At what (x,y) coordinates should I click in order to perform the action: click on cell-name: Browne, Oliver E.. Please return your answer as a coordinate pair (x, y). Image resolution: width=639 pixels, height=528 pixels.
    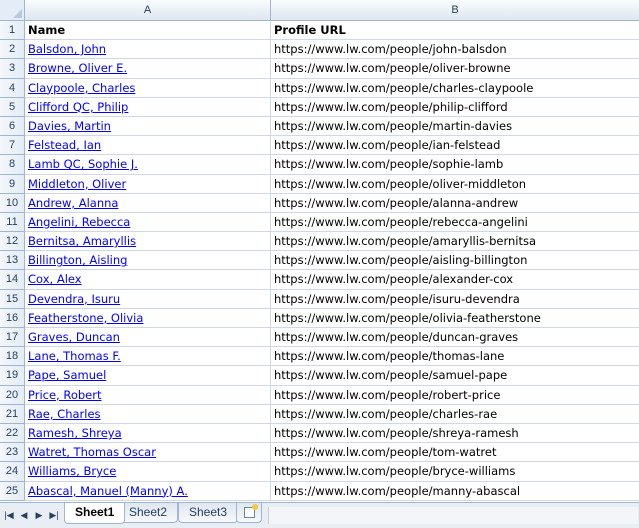
    Looking at the image, I should click on (148, 69).